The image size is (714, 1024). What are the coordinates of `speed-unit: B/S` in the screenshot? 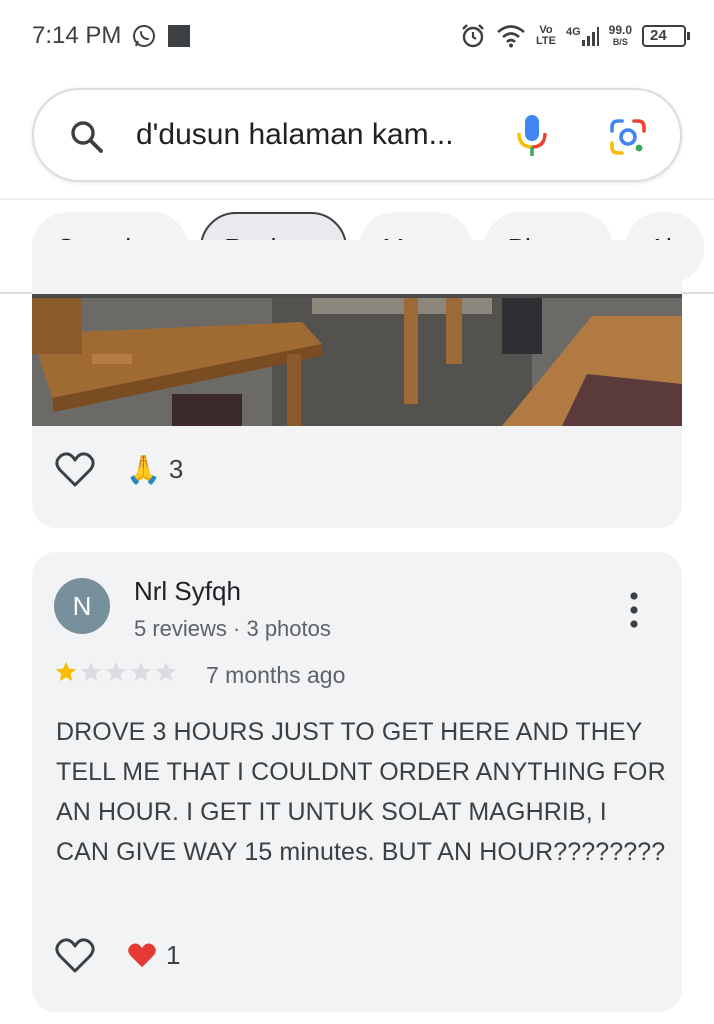 It's located at (620, 42).